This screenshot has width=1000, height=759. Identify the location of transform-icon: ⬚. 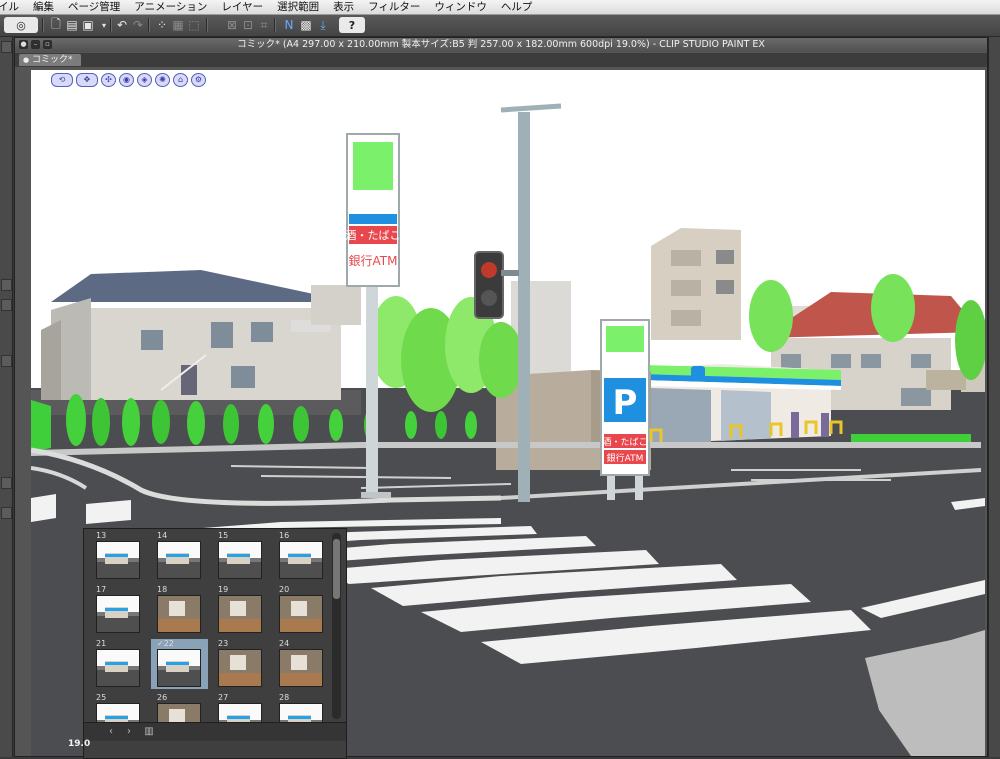
(194, 25).